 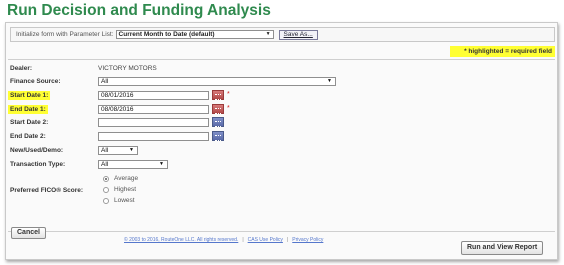 I want to click on new-used-demo-select: All ▼, so click(x=118, y=150).